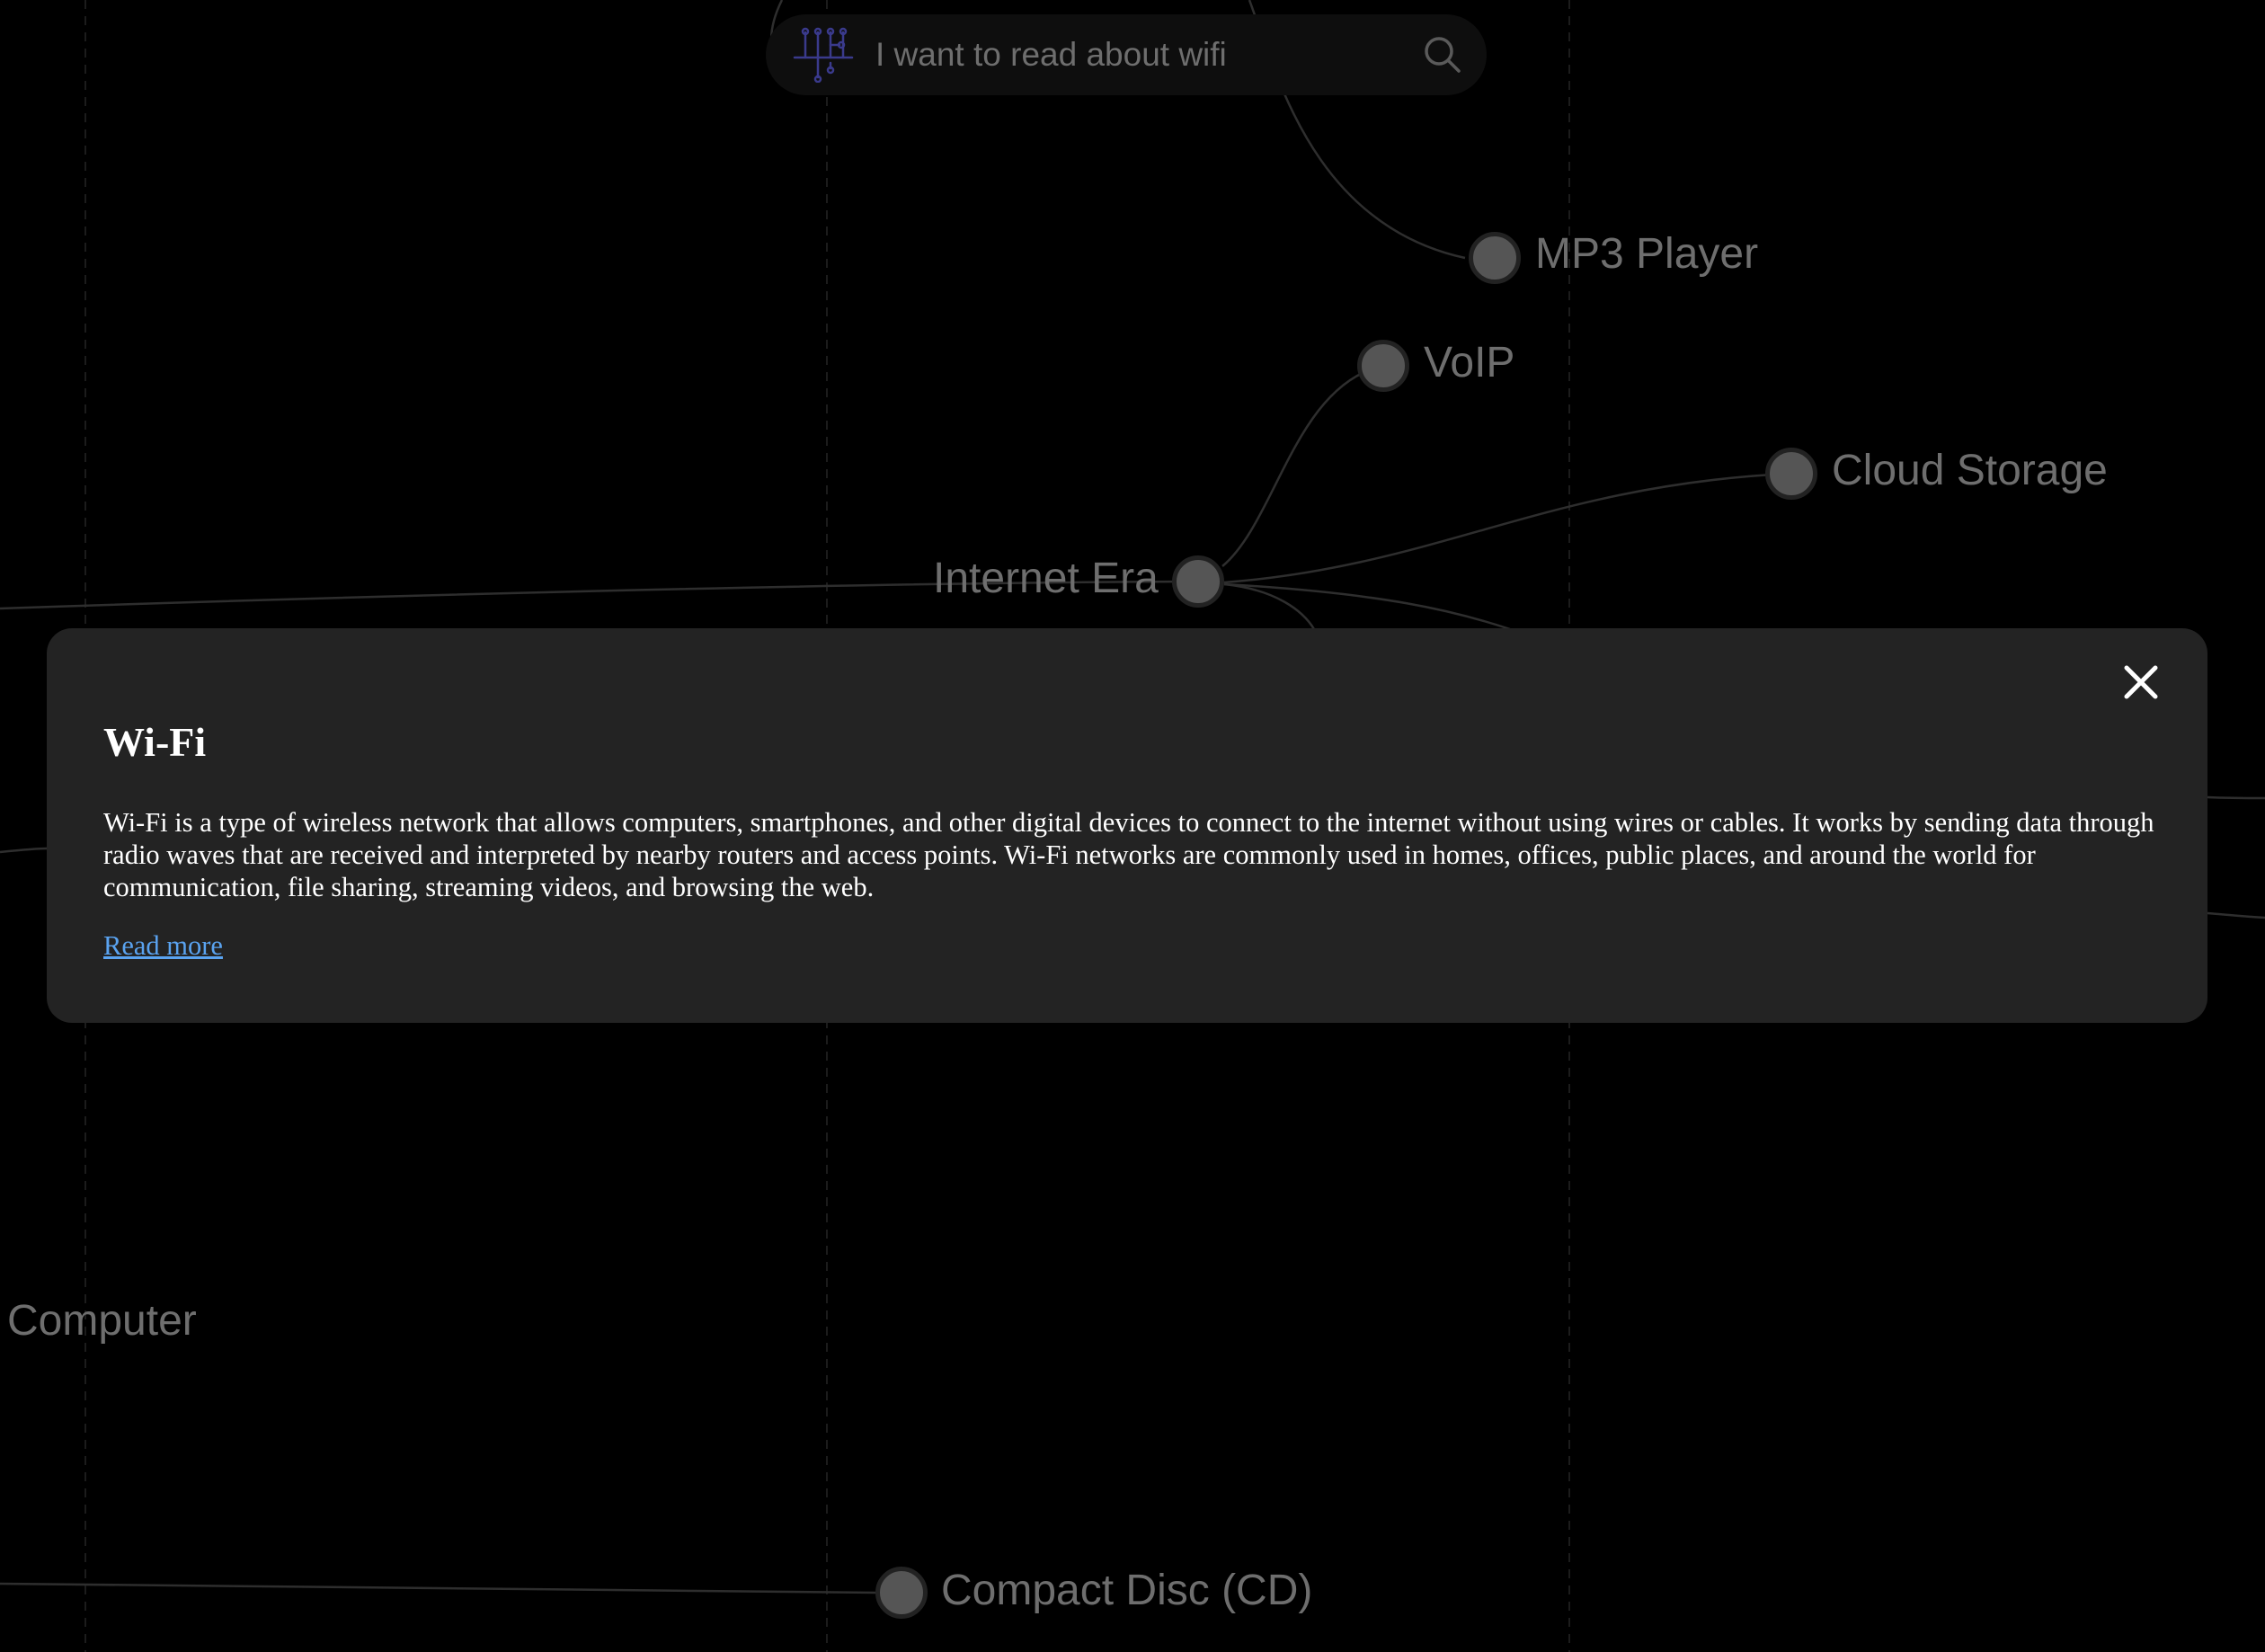 The height and width of the screenshot is (1652, 2265). What do you see at coordinates (102, 1321) in the screenshot?
I see `node-label-computer: Computer` at bounding box center [102, 1321].